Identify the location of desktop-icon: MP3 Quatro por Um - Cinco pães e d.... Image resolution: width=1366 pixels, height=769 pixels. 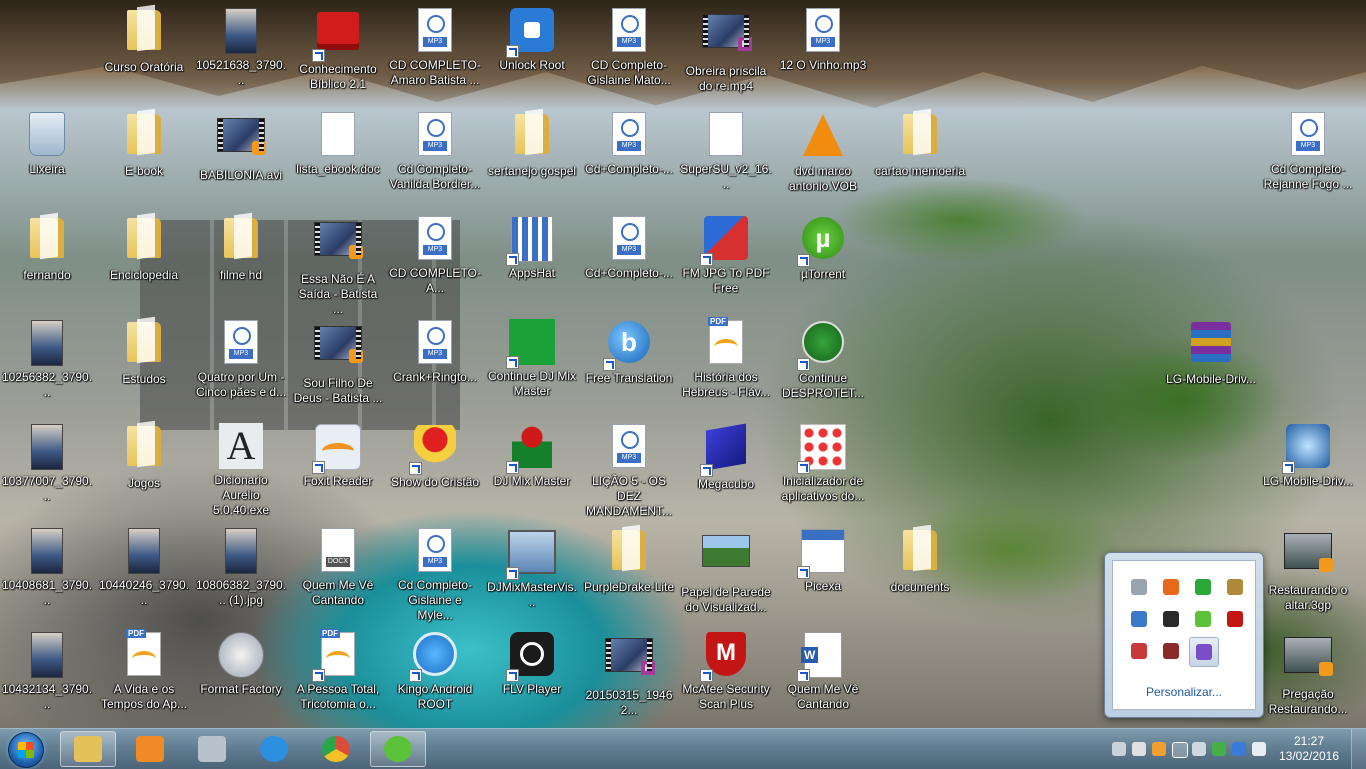
(241, 359).